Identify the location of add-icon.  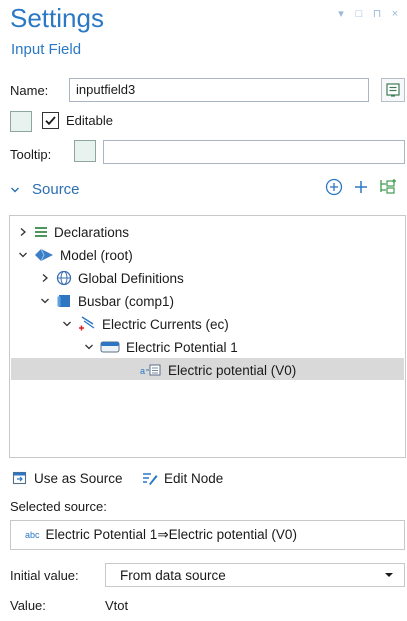
(361, 187).